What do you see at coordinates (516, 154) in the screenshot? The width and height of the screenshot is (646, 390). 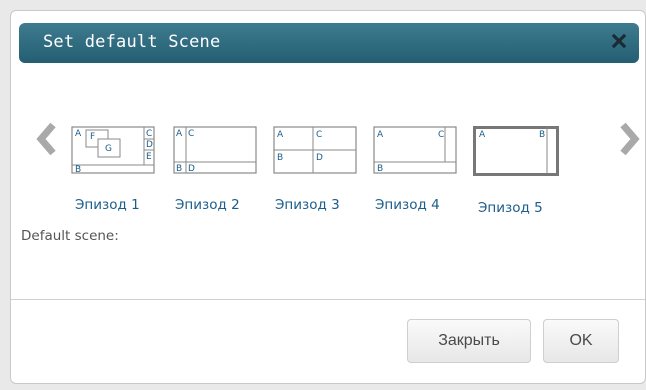 I see `scene-thumbnail-5: A B` at bounding box center [516, 154].